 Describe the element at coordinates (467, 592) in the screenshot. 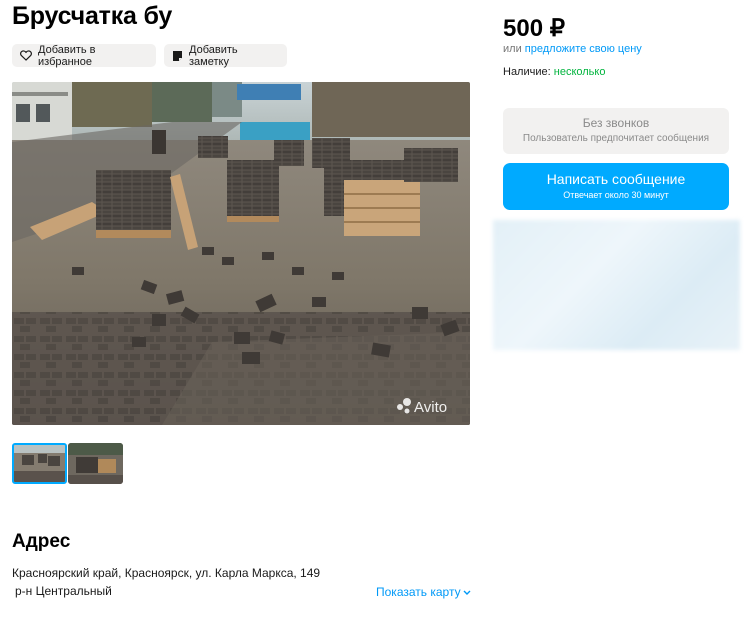

I see `chevron-down-icon` at that location.